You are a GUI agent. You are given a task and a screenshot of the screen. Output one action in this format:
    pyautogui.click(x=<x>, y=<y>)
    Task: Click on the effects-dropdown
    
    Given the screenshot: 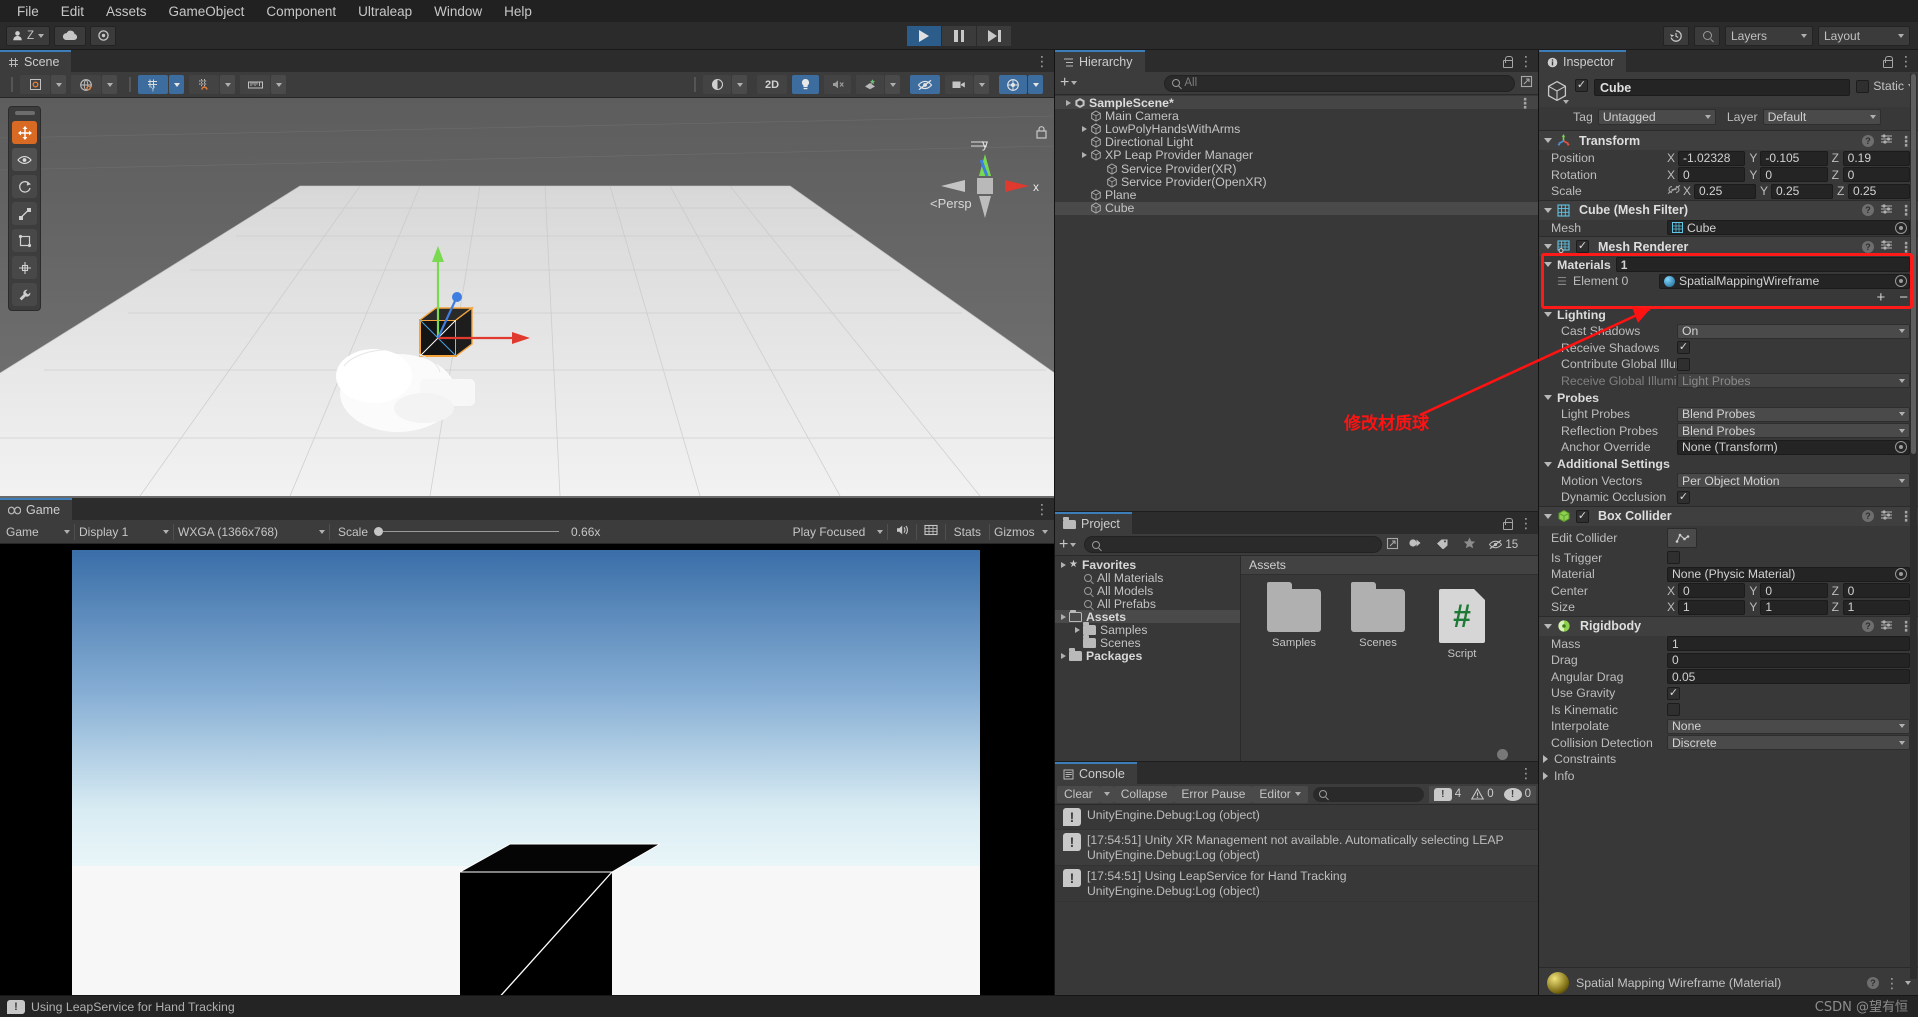 What is the action you would take?
    pyautogui.click(x=892, y=84)
    